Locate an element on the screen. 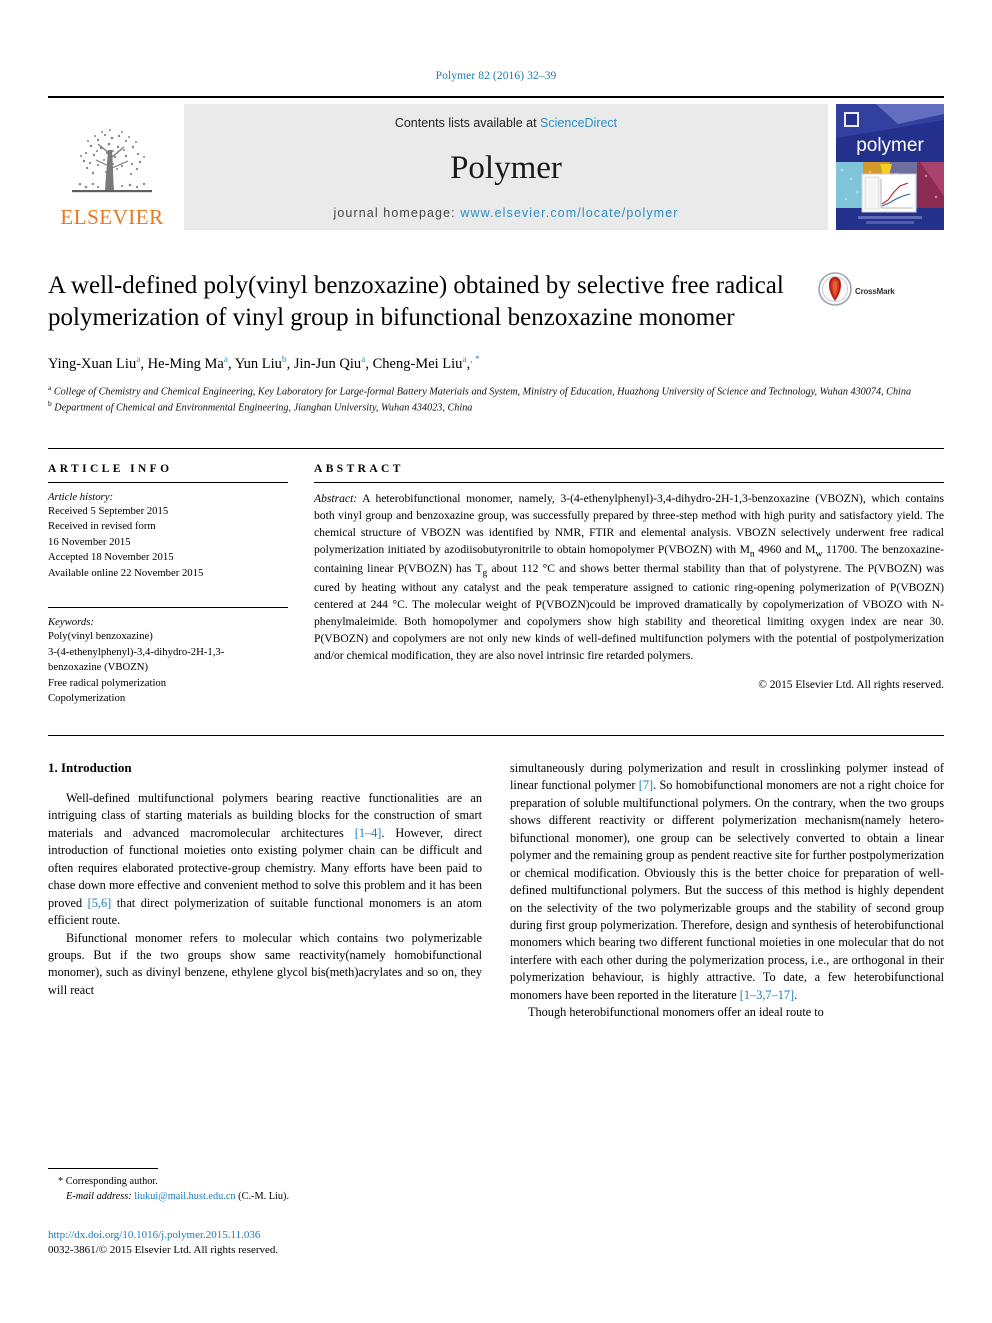 This screenshot has height=1323, width=992. elsevier-tree-icon is located at coordinates (112, 163).